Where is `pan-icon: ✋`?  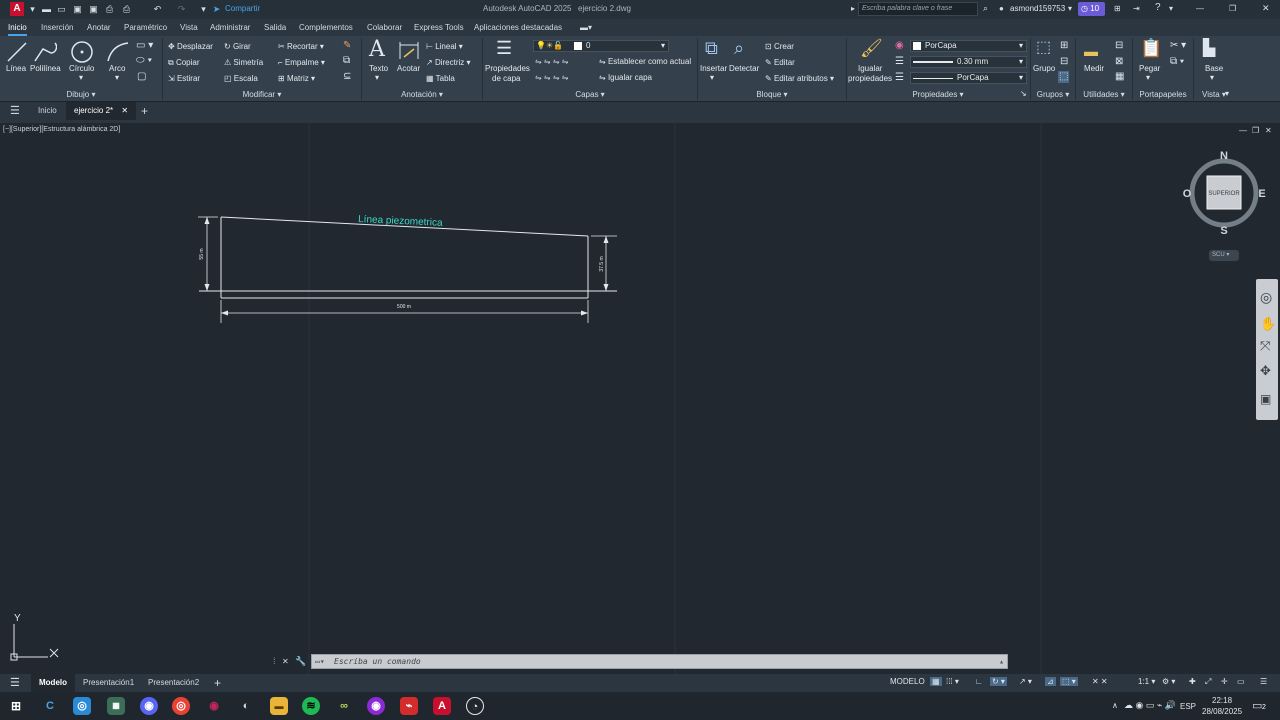
pan-icon: ✋ is located at coordinates (1268, 324).